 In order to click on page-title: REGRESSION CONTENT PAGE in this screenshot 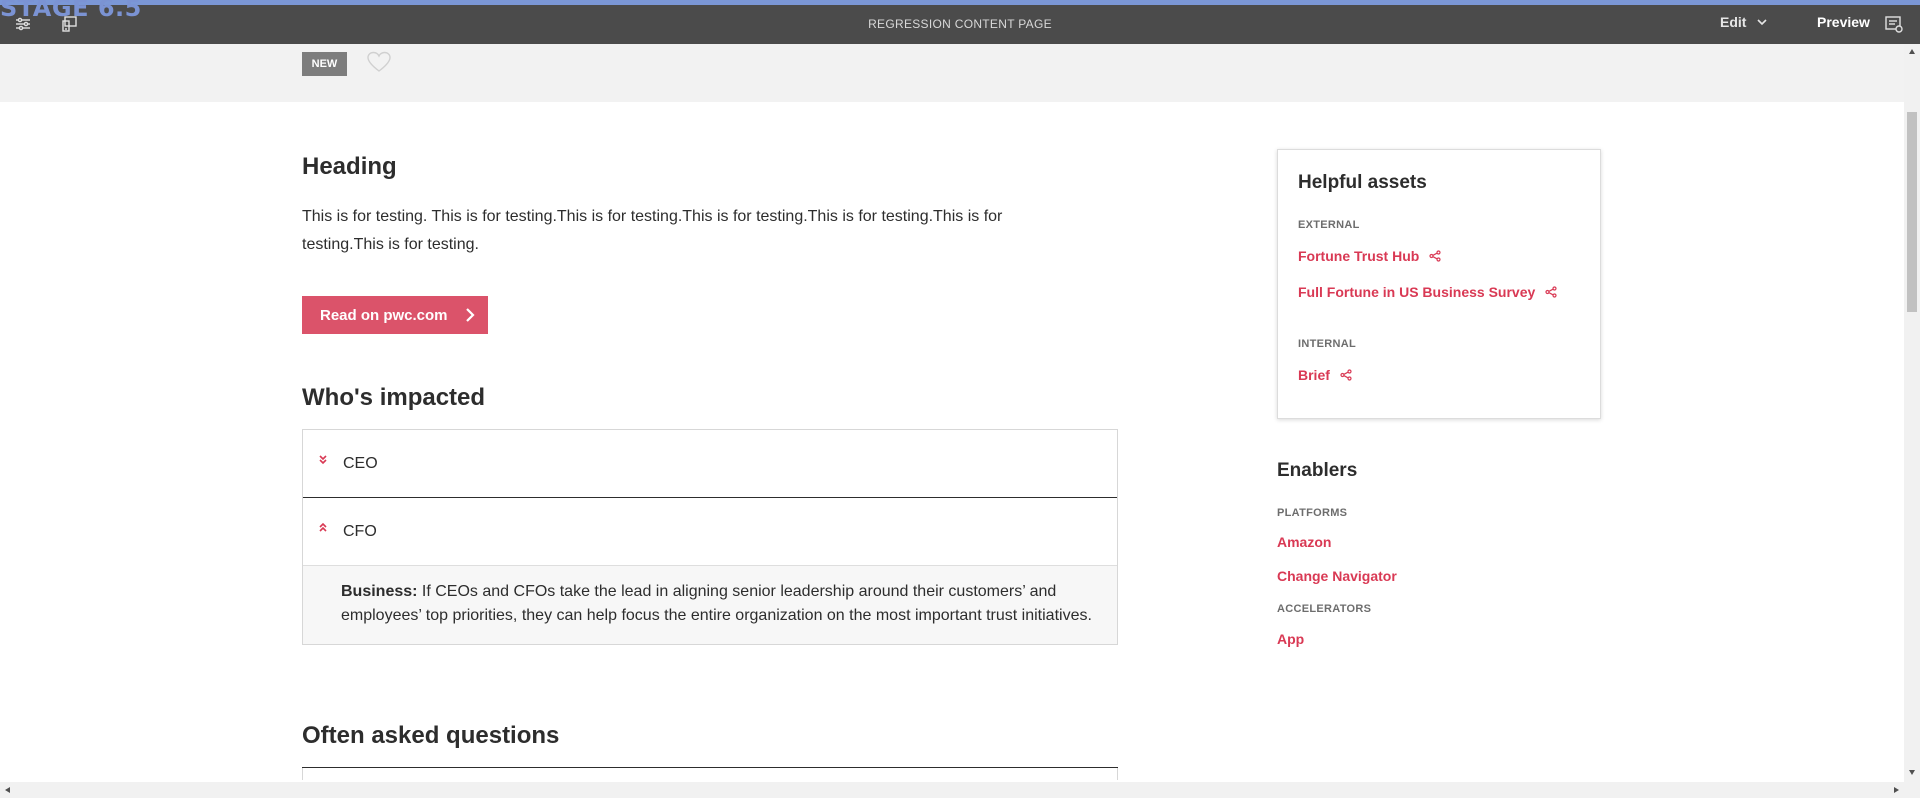, I will do `click(960, 24)`.